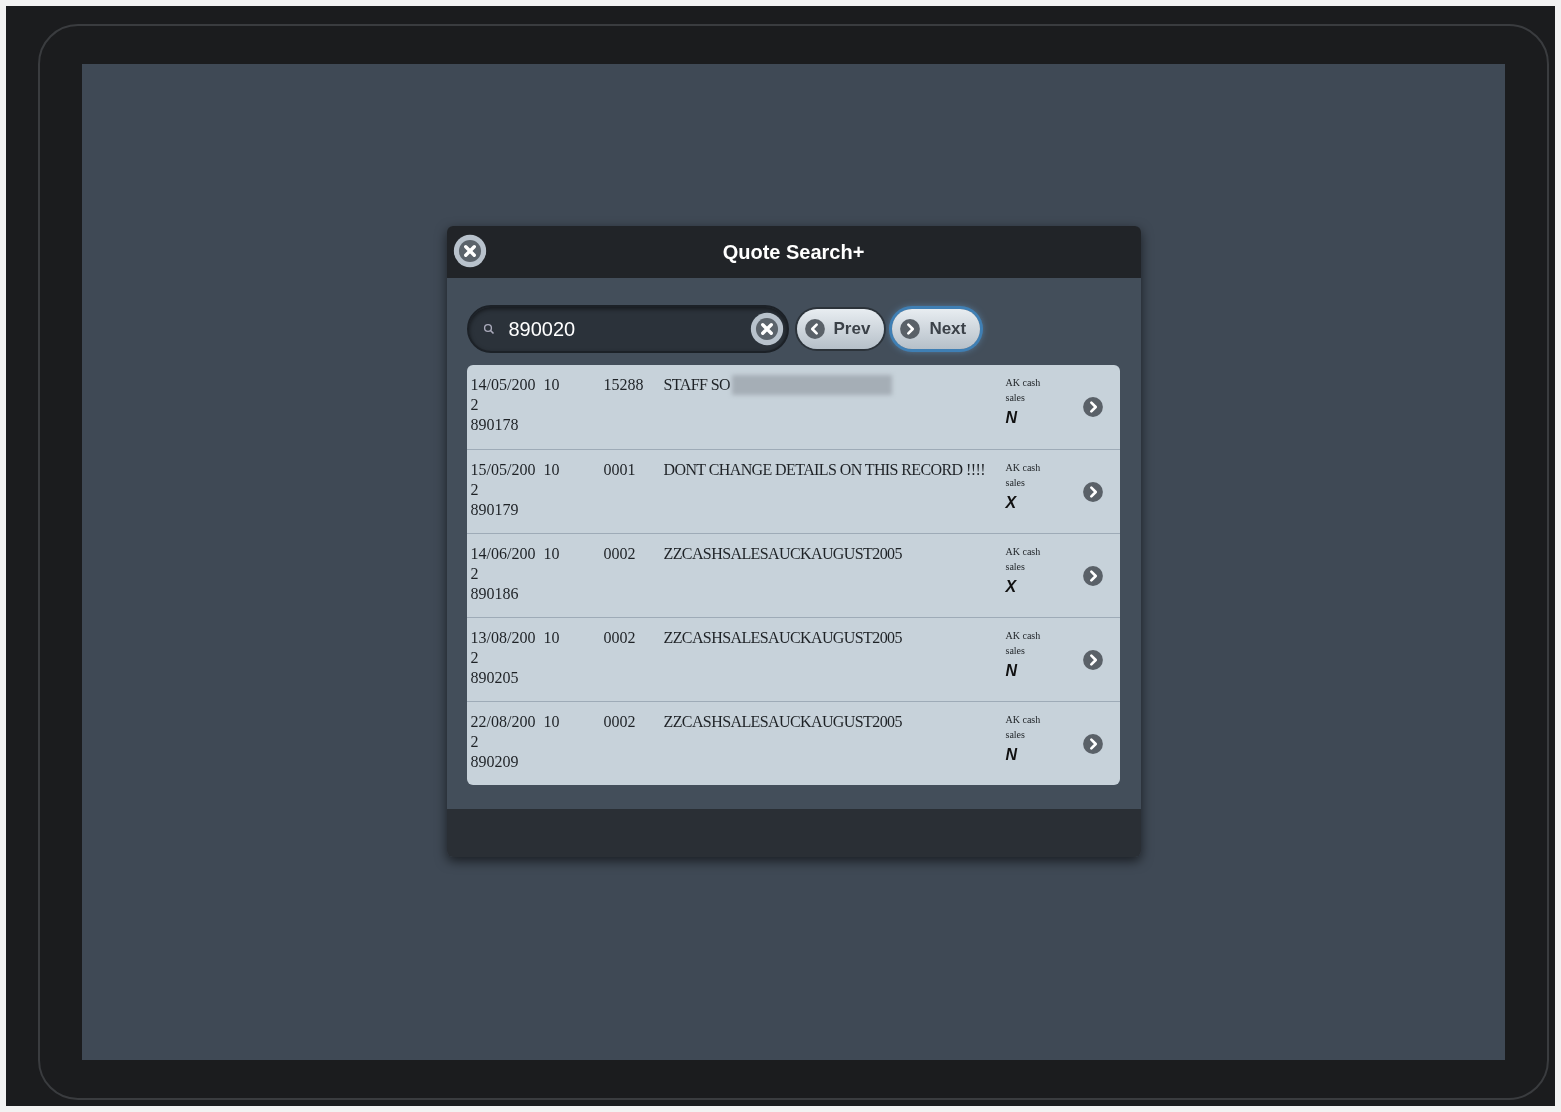 This screenshot has height=1112, width=1561. What do you see at coordinates (620, 470) in the screenshot?
I see `code-text: 0001` at bounding box center [620, 470].